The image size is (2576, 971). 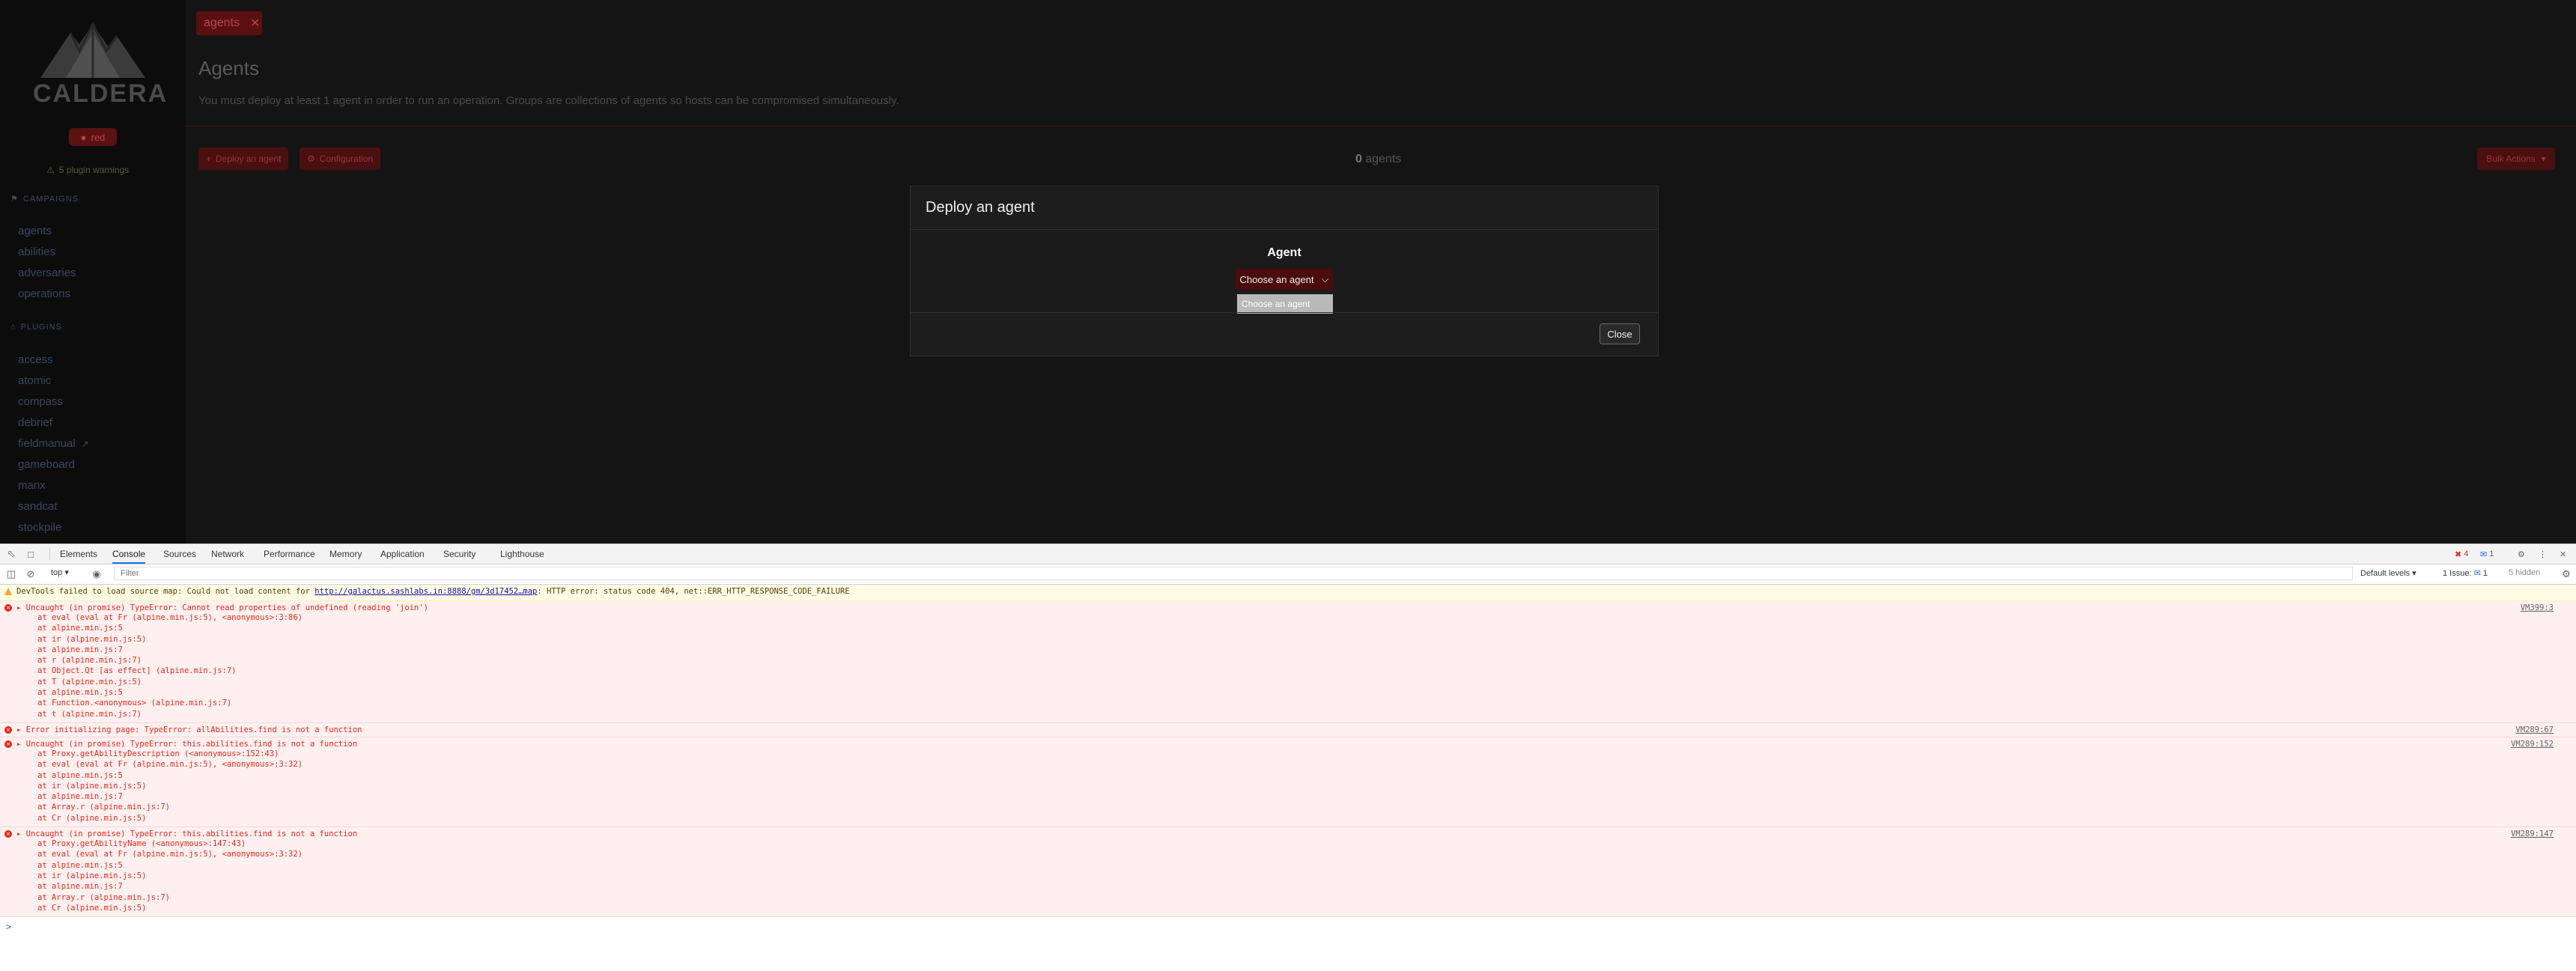 What do you see at coordinates (2516, 158) in the screenshot?
I see `bulk-actions-button: Bulk Actions ▾` at bounding box center [2516, 158].